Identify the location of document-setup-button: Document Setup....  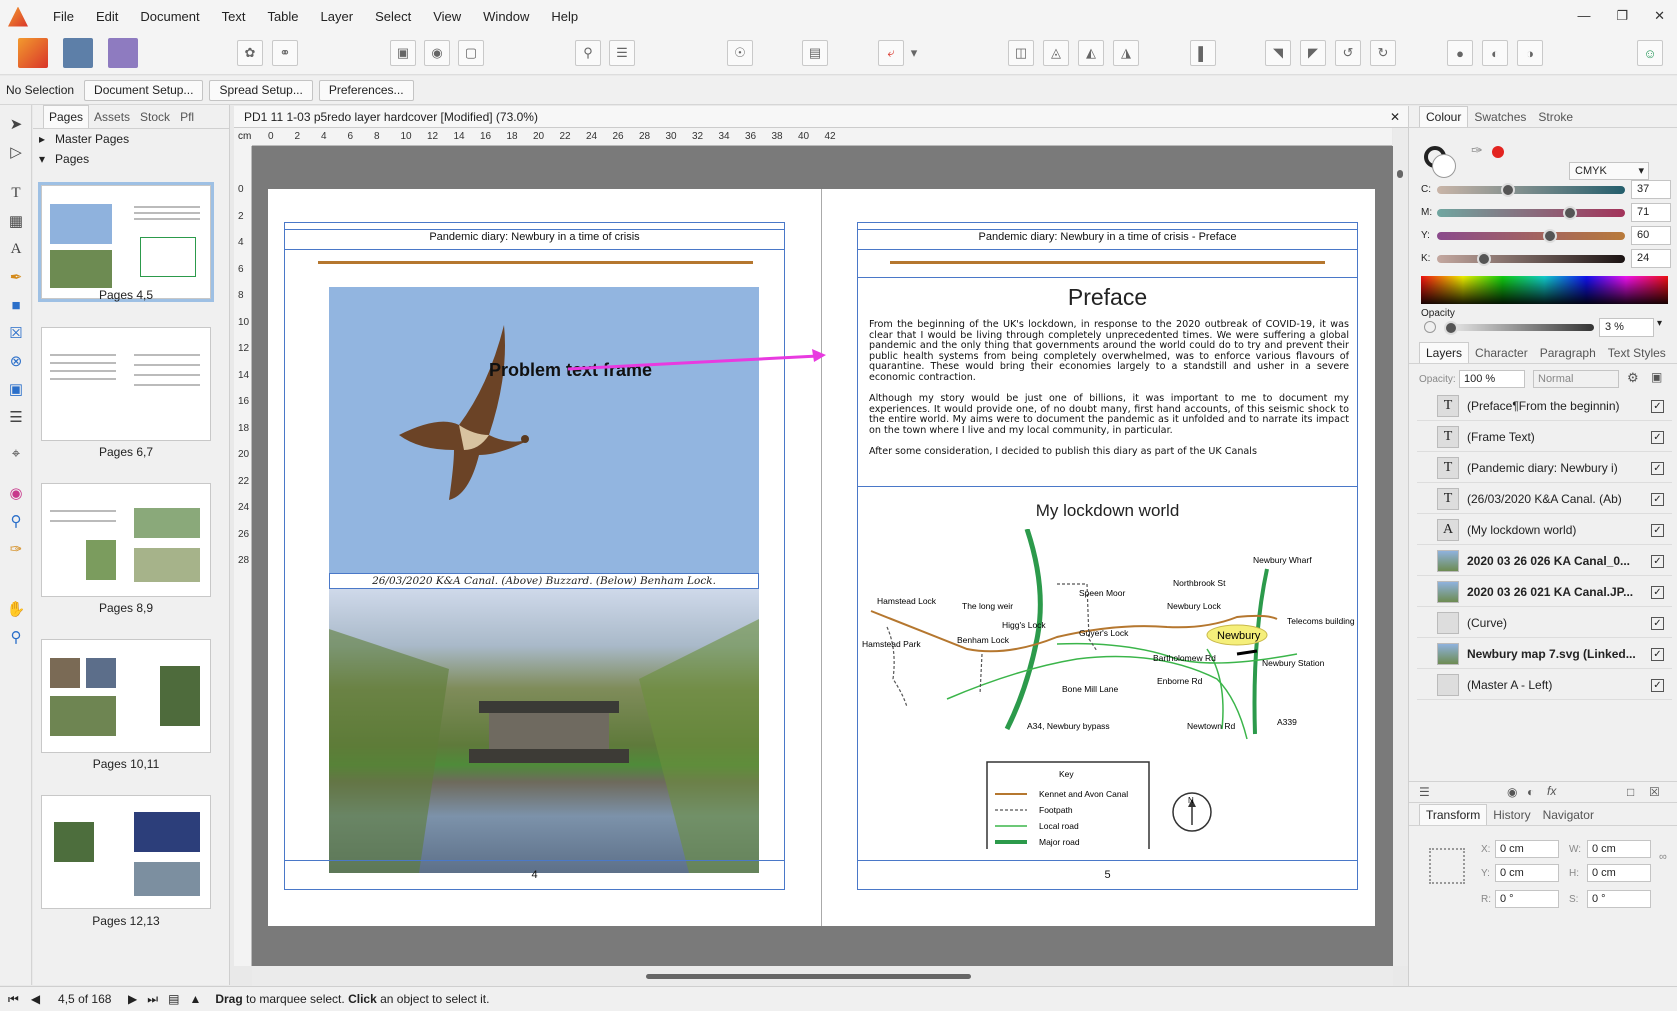
(144, 90).